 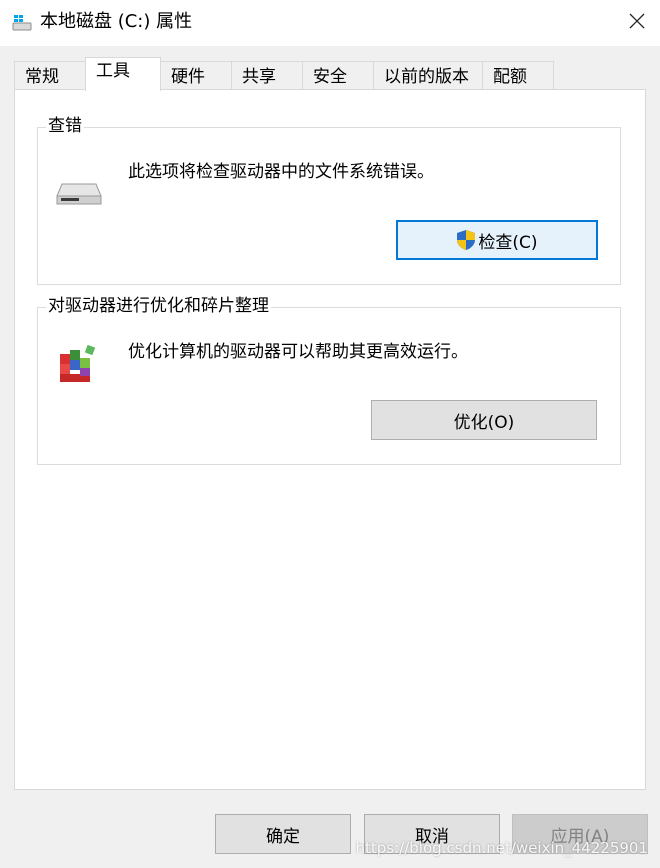 What do you see at coordinates (330, 23) in the screenshot?
I see `title-bar: 本地磁盘 (C:) 属性` at bounding box center [330, 23].